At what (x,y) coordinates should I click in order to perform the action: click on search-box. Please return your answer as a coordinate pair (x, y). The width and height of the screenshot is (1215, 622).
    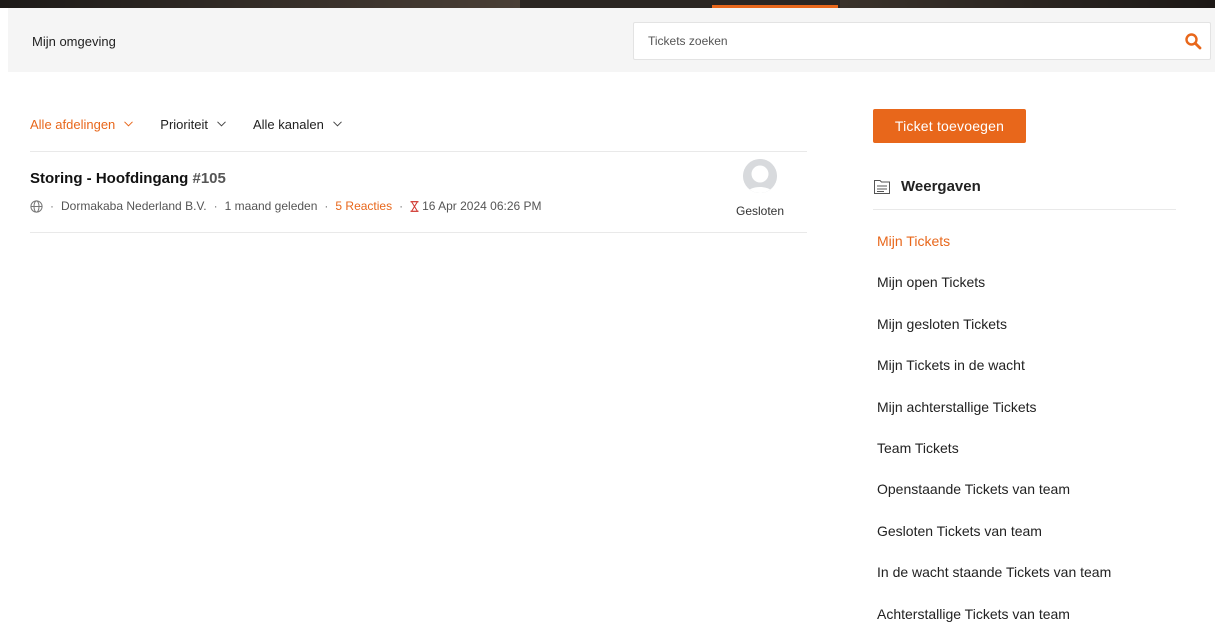
    Looking at the image, I should click on (922, 41).